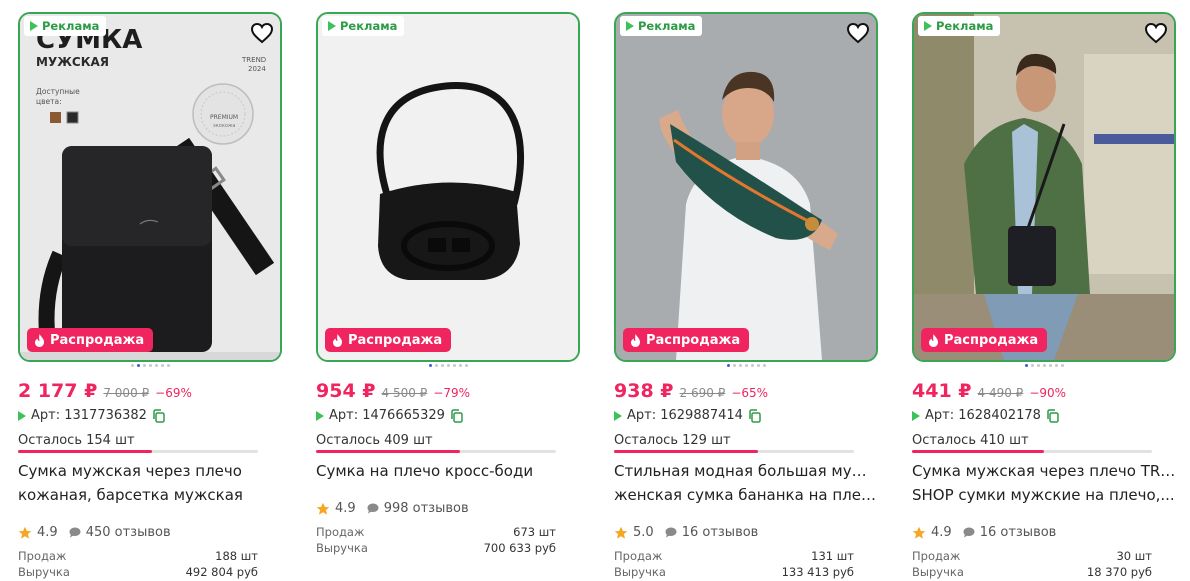 The width and height of the screenshot is (1190, 581). Describe the element at coordinates (91, 415) in the screenshot. I see `article-row: Арт: 1317736382` at that location.